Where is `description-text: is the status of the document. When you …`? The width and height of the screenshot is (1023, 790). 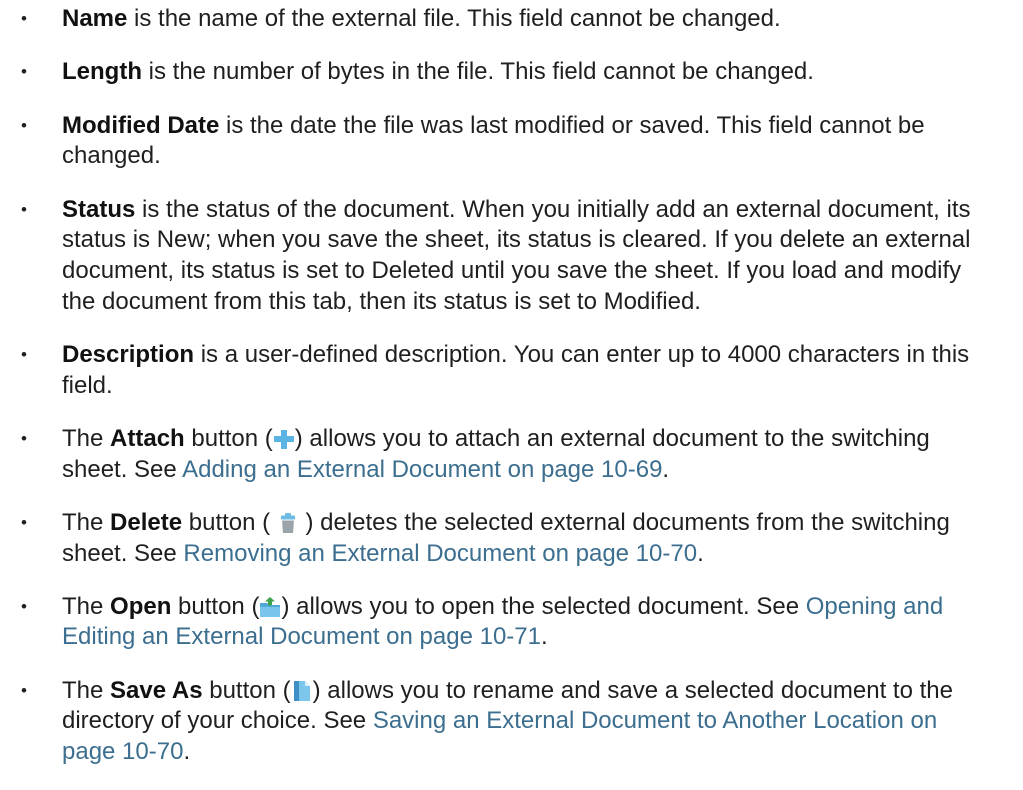 description-text: is the status of the document. When you … is located at coordinates (553, 209).